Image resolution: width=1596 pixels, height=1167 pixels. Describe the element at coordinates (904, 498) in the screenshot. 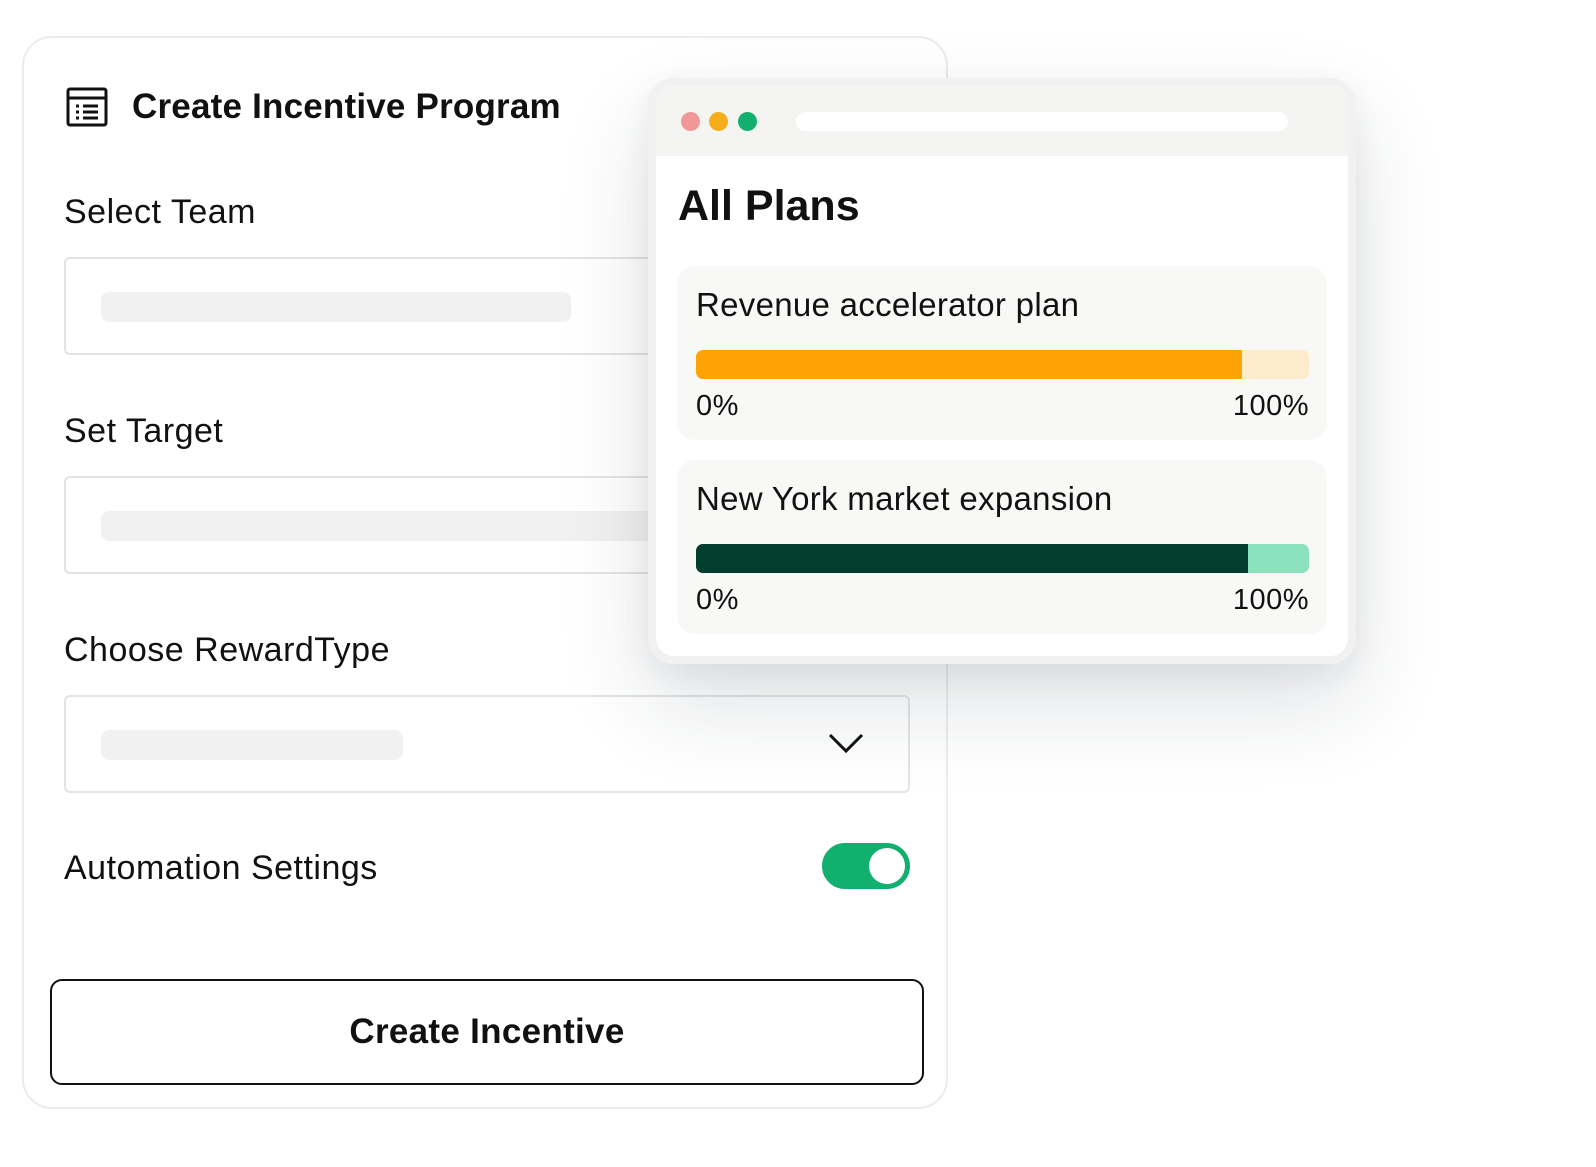

I see `plan-name: New York market expansion` at that location.